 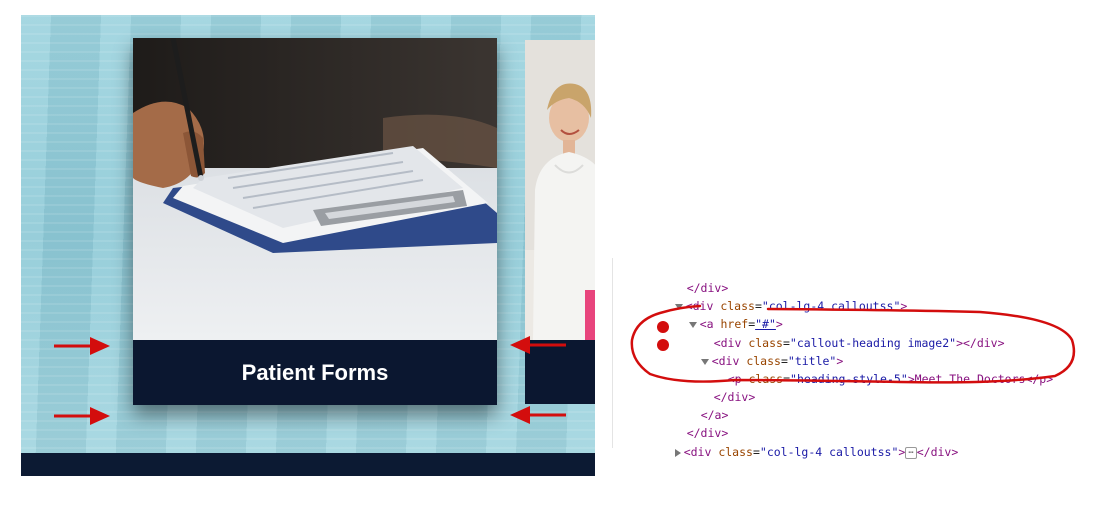 What do you see at coordinates (308, 464) in the screenshot?
I see `footer-bar` at bounding box center [308, 464].